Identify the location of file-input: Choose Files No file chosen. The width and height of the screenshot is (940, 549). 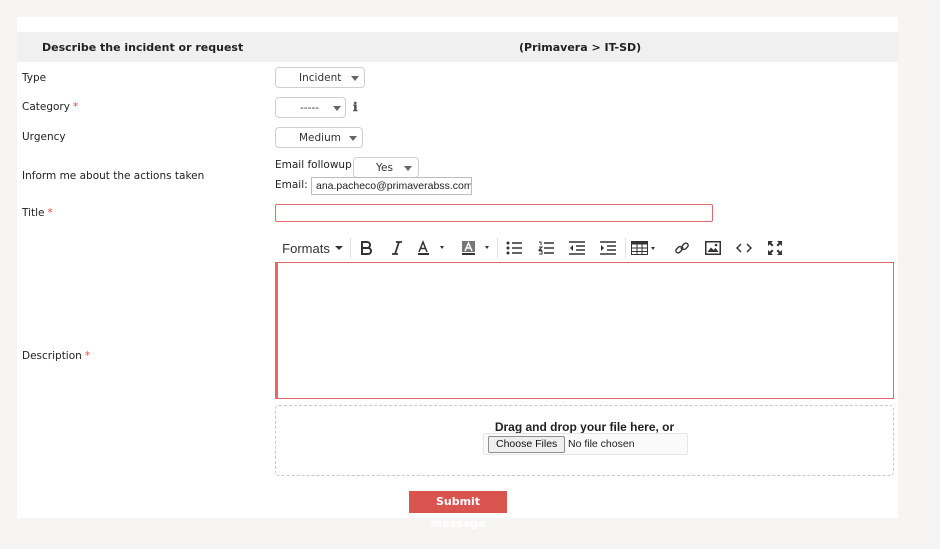
(585, 444).